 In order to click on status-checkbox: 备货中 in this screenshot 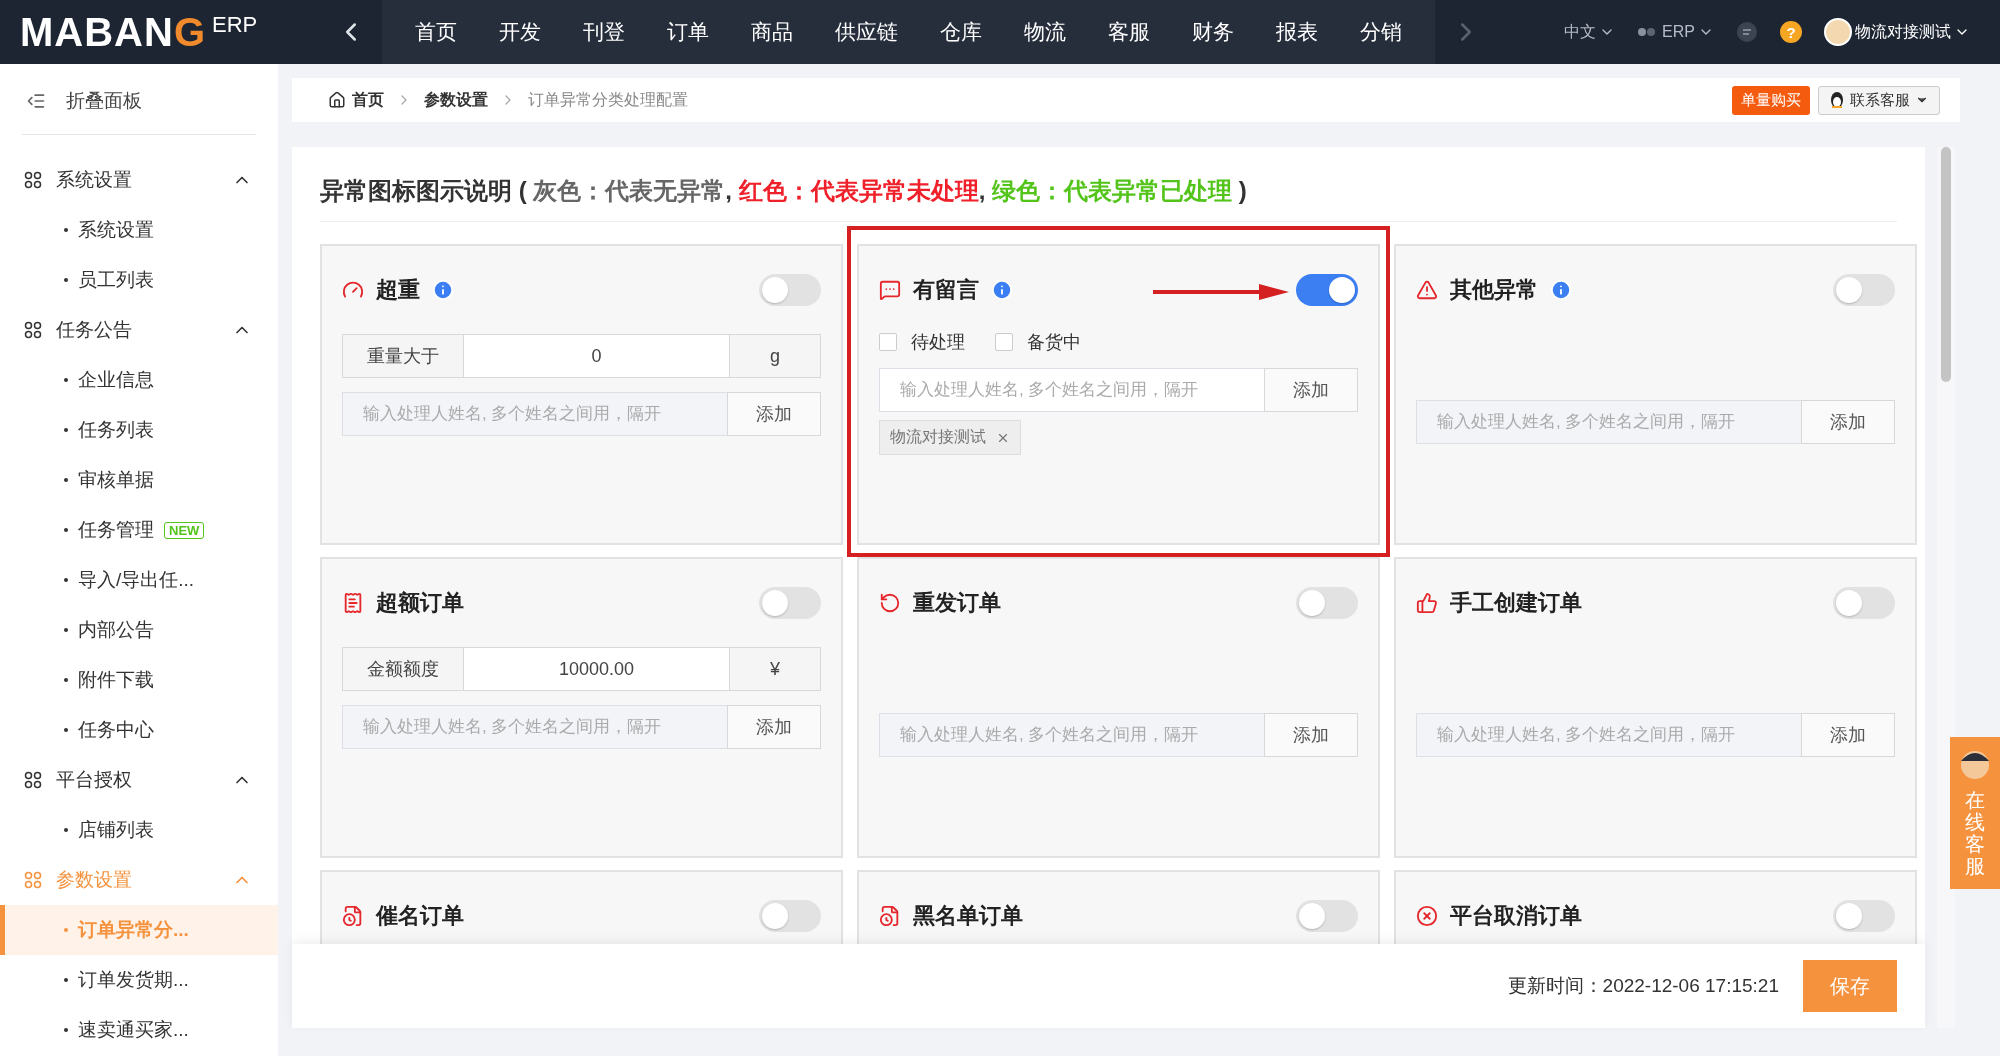, I will do `click(1038, 342)`.